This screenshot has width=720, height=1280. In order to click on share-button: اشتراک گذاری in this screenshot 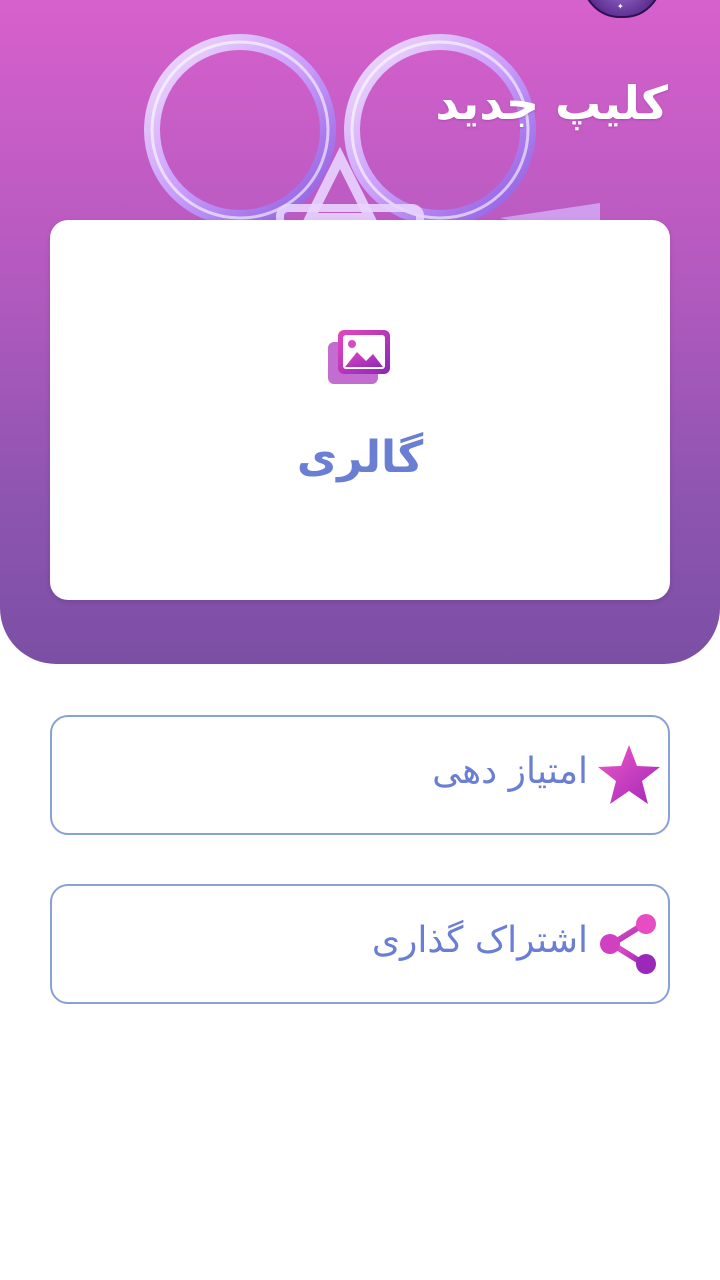, I will do `click(360, 944)`.